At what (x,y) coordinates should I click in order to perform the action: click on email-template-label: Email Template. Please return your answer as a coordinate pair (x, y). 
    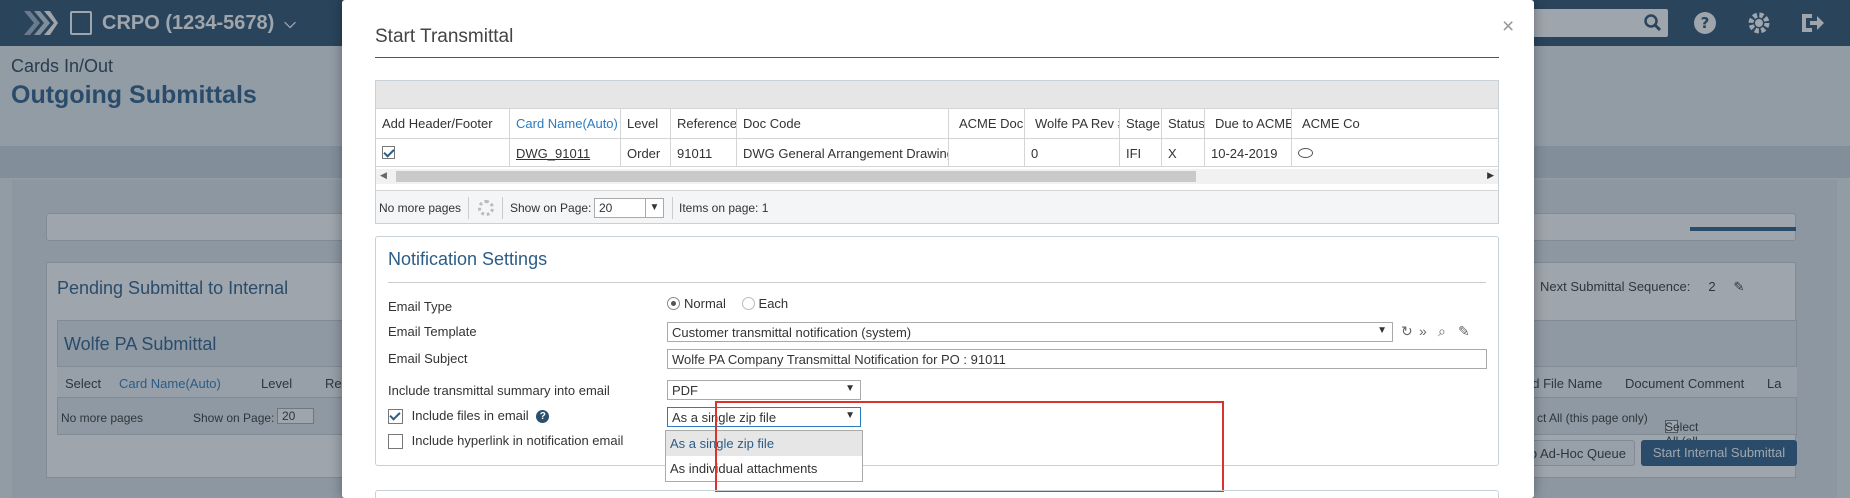
    Looking at the image, I should click on (432, 331).